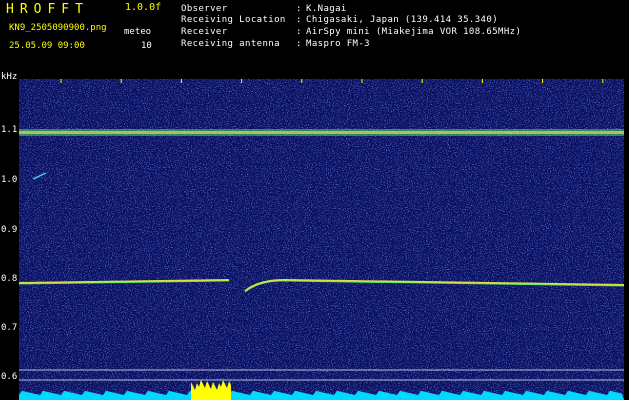 The width and height of the screenshot is (629, 400). Describe the element at coordinates (414, 32) in the screenshot. I see `info-value-receiver: AirSpy mini (Miakejima VOR 108.65MHz)` at that location.